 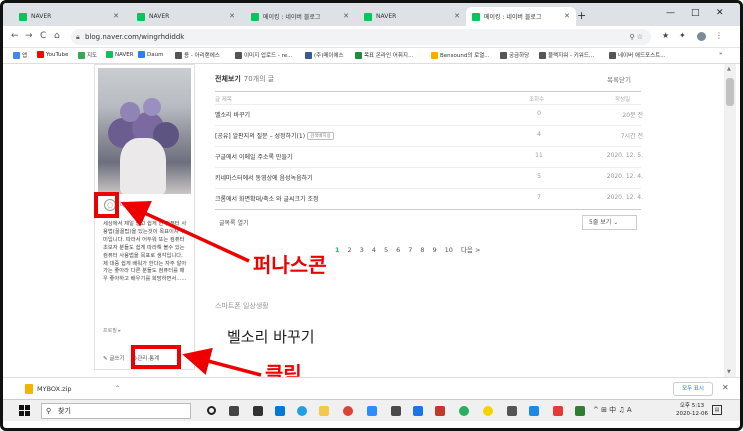 I want to click on edge-icon, so click(x=302, y=411).